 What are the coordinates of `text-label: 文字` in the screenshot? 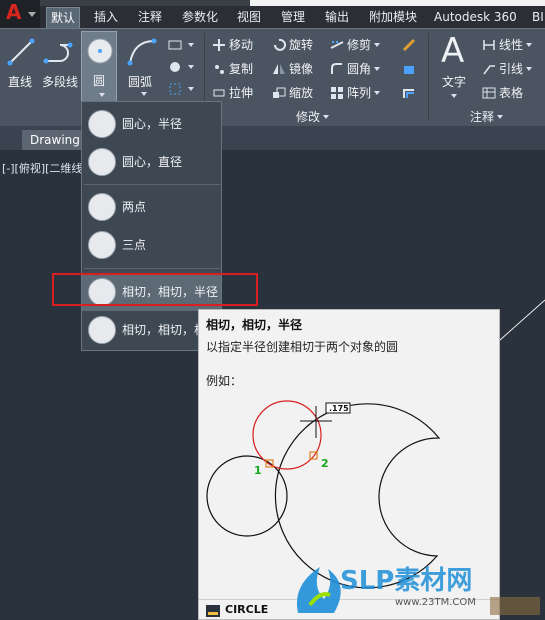 It's located at (454, 82).